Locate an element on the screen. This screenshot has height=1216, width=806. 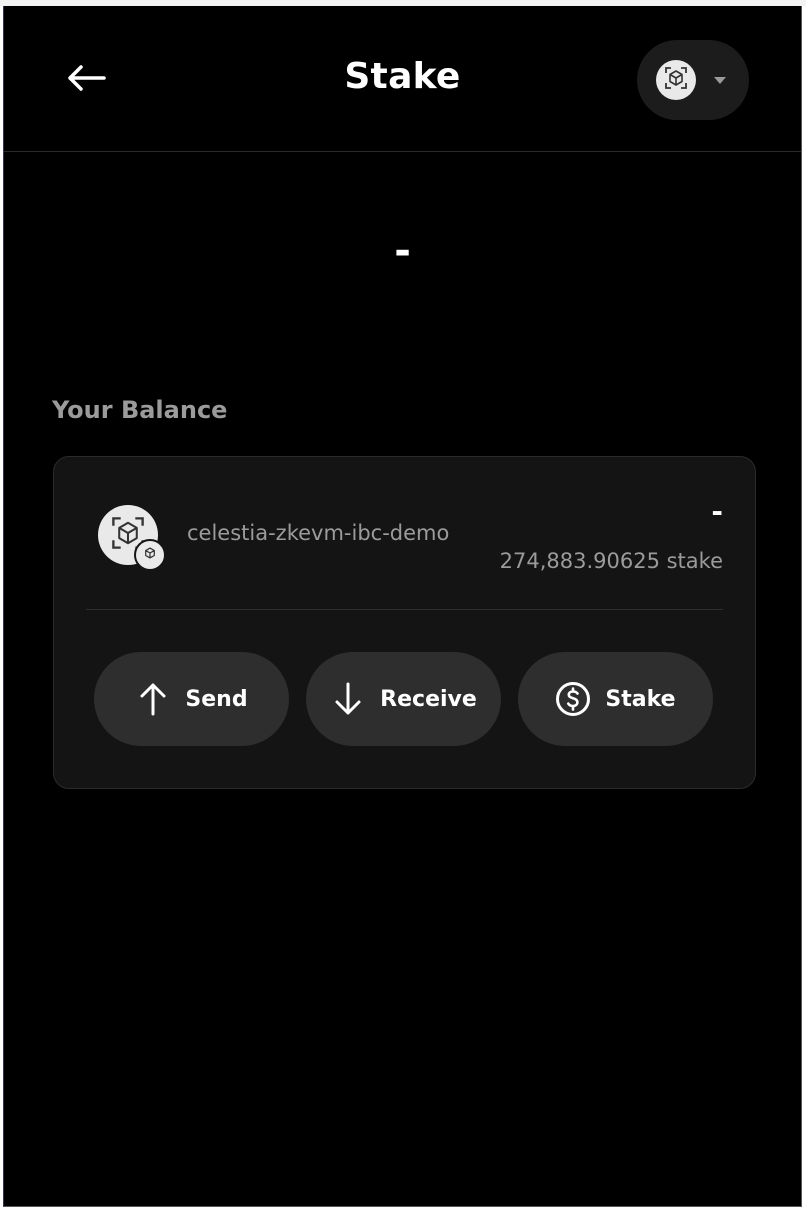
send-label: Send is located at coordinates (216, 699).